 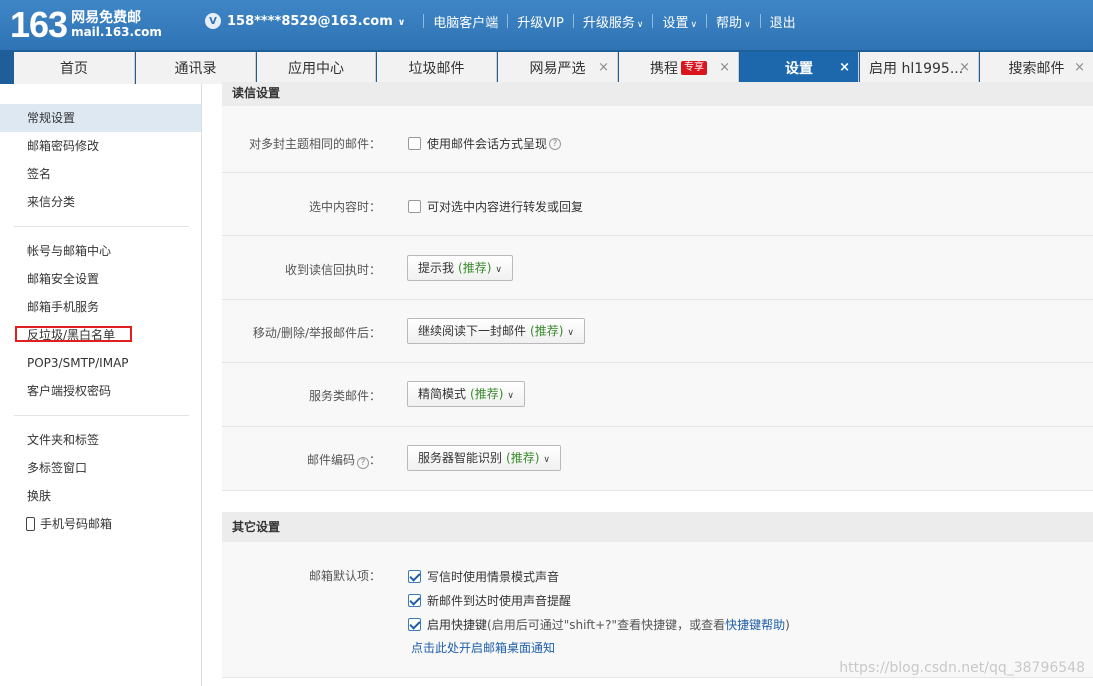 I want to click on service-mail-select: 精简模式 (推荐) ∨, so click(x=466, y=394).